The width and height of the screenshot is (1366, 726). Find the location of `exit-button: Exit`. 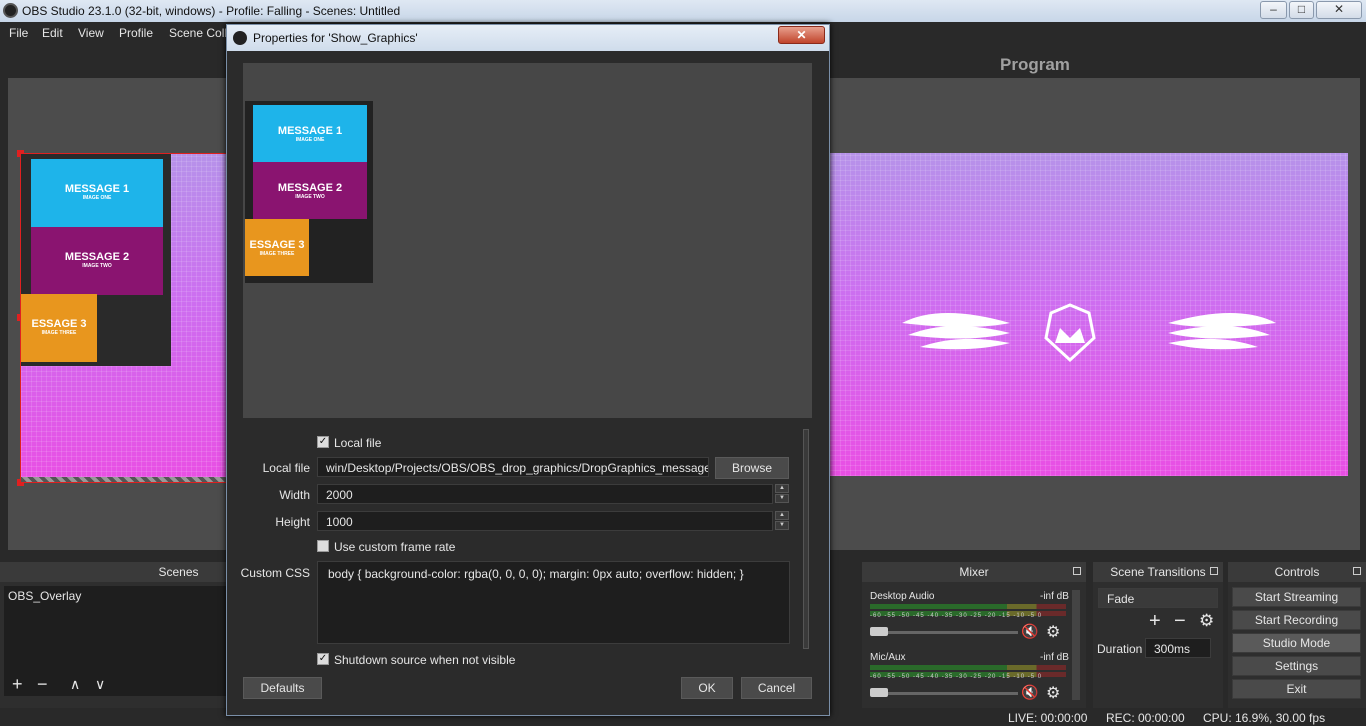

exit-button: Exit is located at coordinates (1296, 689).